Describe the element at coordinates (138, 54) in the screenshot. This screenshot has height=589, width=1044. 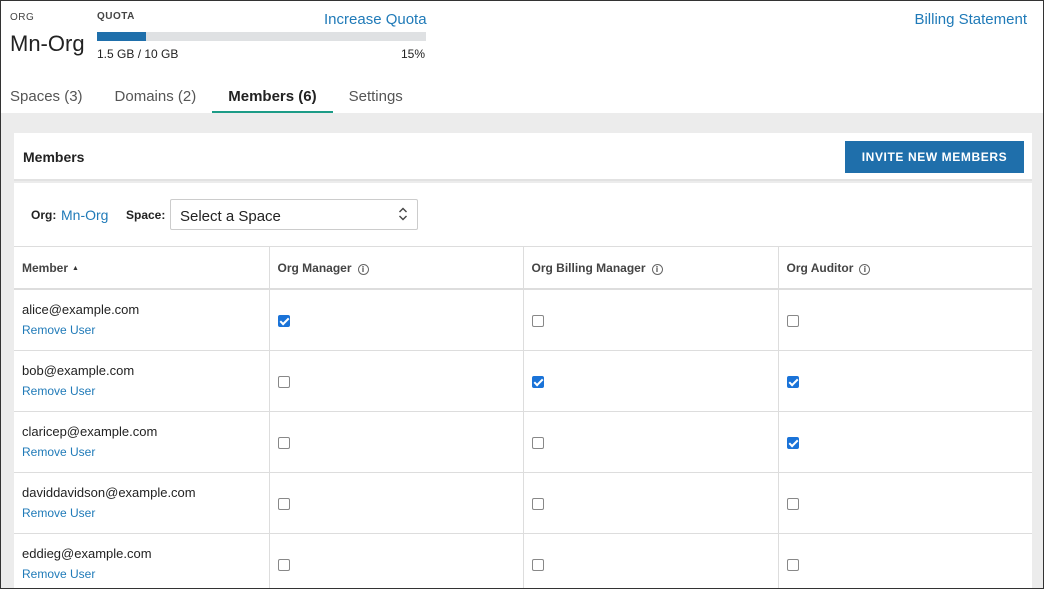
I see `quota-used-text: 1.5 GB / 10 GB` at that location.